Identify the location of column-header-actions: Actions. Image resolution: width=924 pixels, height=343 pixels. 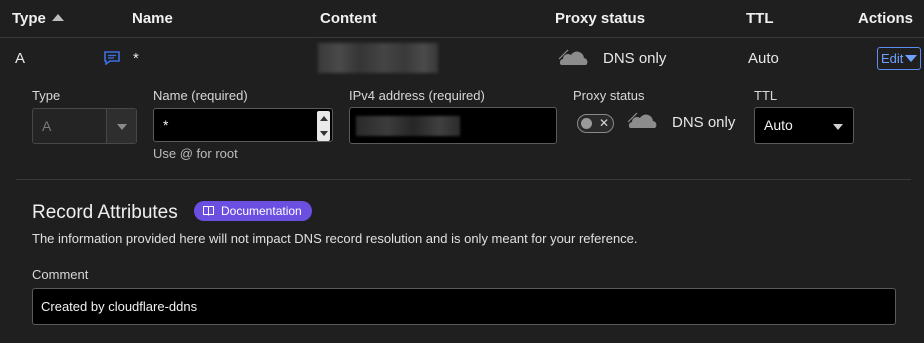
(886, 18).